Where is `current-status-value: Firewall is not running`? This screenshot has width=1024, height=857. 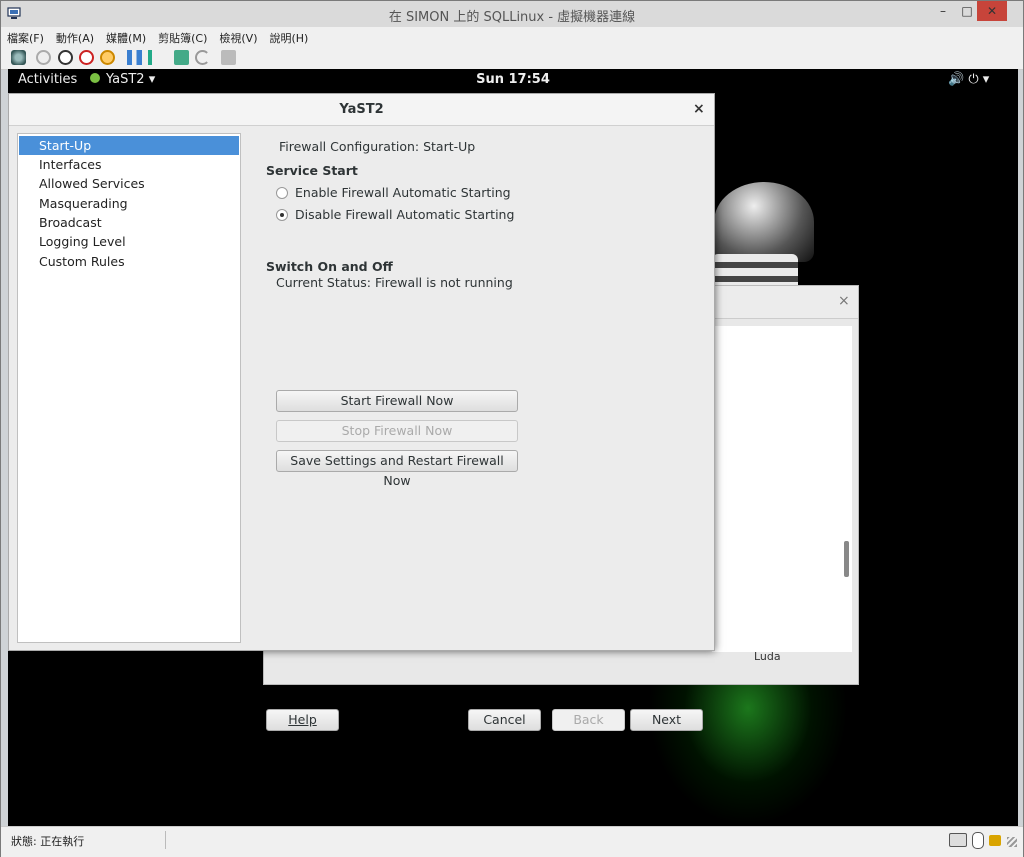
current-status-value: Firewall is not running is located at coordinates (444, 282).